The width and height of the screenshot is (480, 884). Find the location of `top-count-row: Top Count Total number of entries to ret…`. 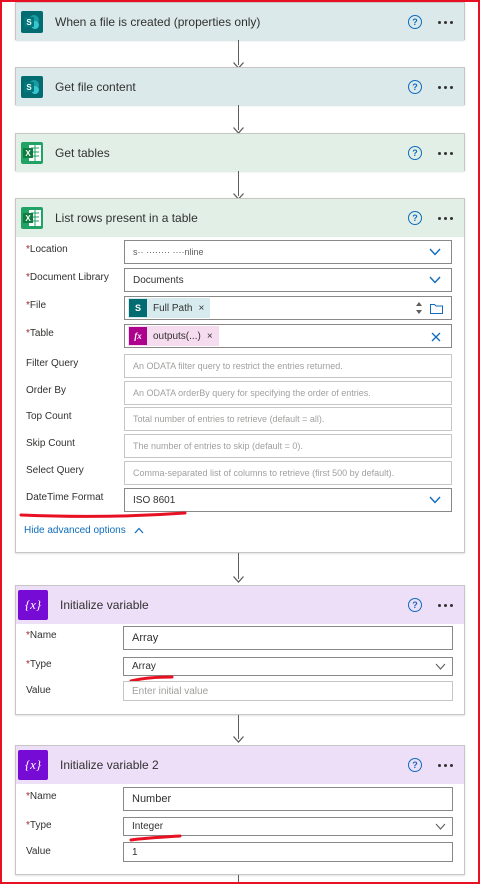

top-count-row: Top Count Total number of entries to ret… is located at coordinates (241, 419).